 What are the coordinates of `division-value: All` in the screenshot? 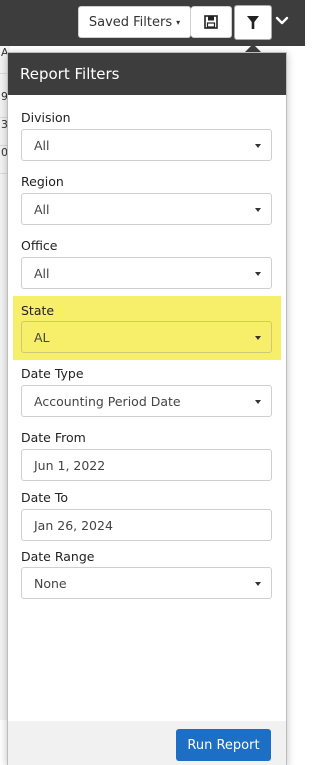 It's located at (42, 145).